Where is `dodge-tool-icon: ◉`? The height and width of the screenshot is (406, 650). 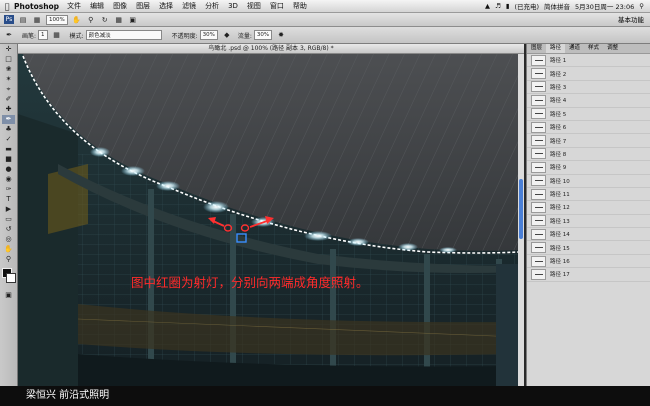
dodge-tool-icon: ◉ is located at coordinates (8, 179).